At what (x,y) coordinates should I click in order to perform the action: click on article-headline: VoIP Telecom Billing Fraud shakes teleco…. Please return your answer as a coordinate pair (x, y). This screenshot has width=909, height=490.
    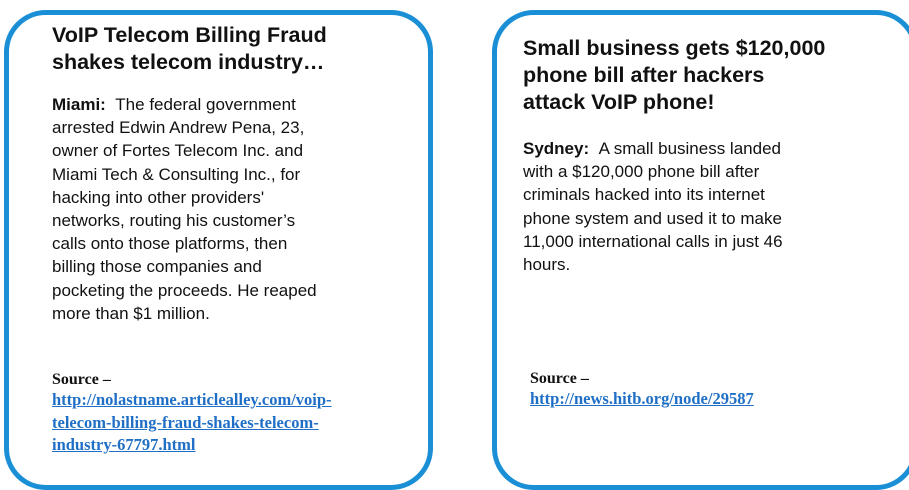
    Looking at the image, I should click on (189, 48).